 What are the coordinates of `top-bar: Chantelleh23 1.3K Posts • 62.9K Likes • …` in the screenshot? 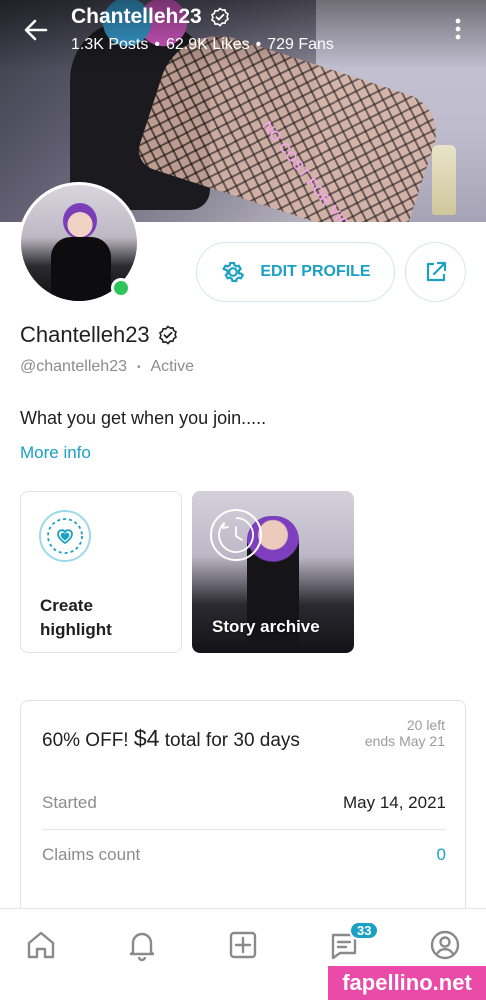 It's located at (243, 32).